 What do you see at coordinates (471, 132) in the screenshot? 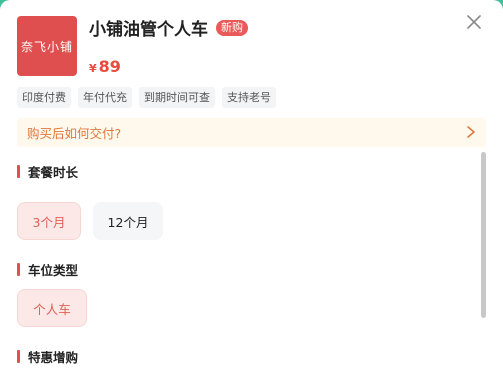
I see `chevron-right-icon` at bounding box center [471, 132].